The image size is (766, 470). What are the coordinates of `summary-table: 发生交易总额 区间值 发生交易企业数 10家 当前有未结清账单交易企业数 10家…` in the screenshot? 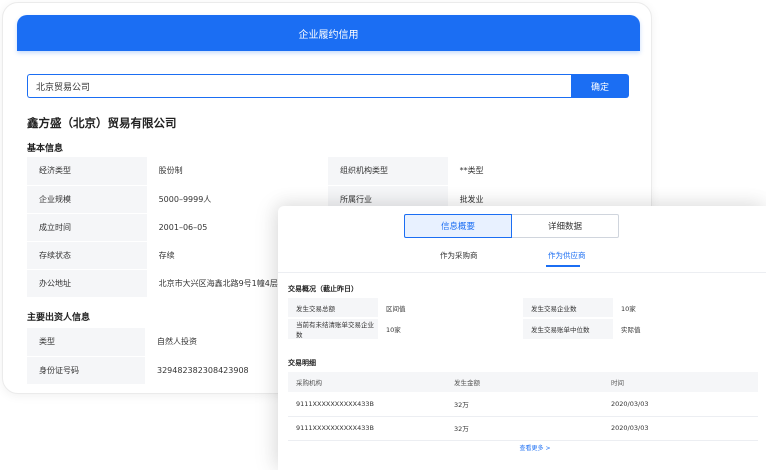 It's located at (523, 319).